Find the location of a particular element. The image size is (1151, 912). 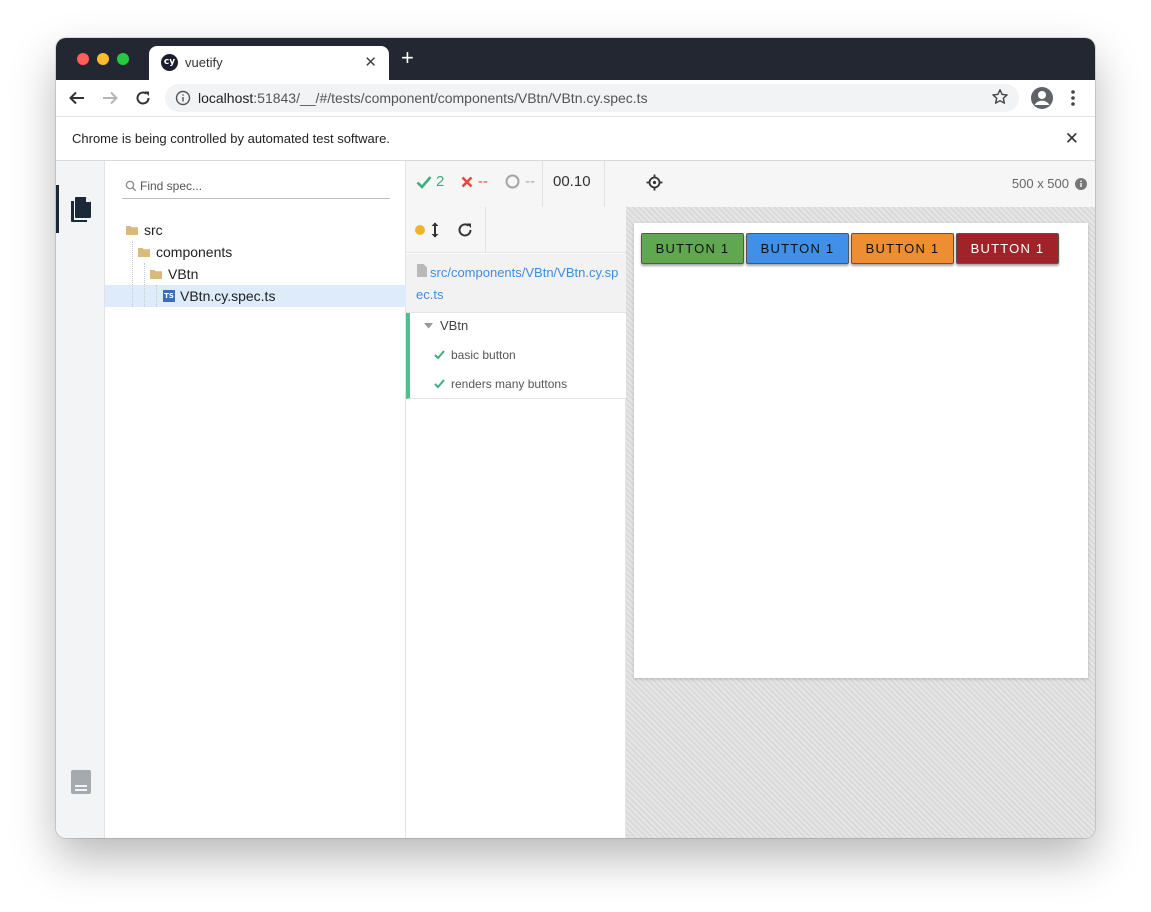

tree-label: VBtn.cy.spec.ts is located at coordinates (228, 296).